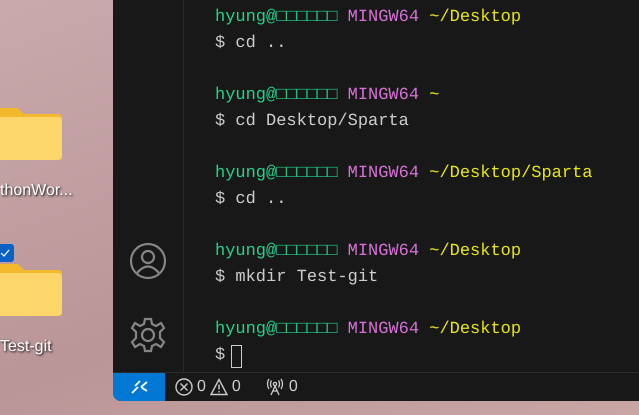 This screenshot has width=639, height=415. What do you see at coordinates (184, 387) in the screenshot?
I see `error-icon` at bounding box center [184, 387].